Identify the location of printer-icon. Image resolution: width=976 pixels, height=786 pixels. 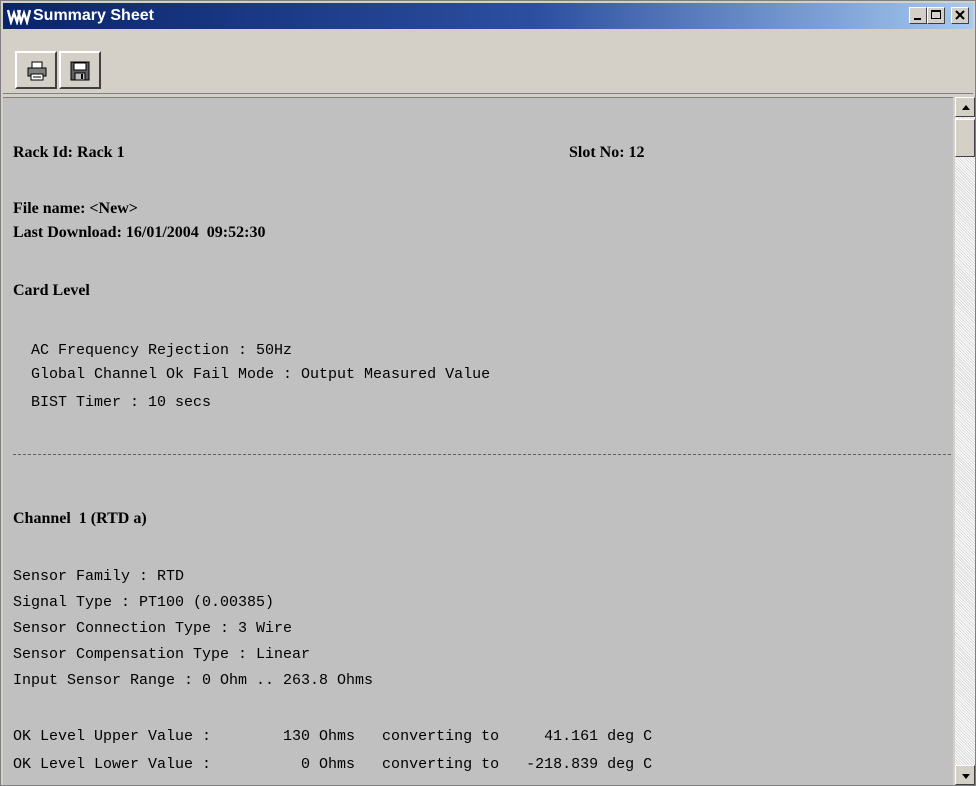
(37, 71).